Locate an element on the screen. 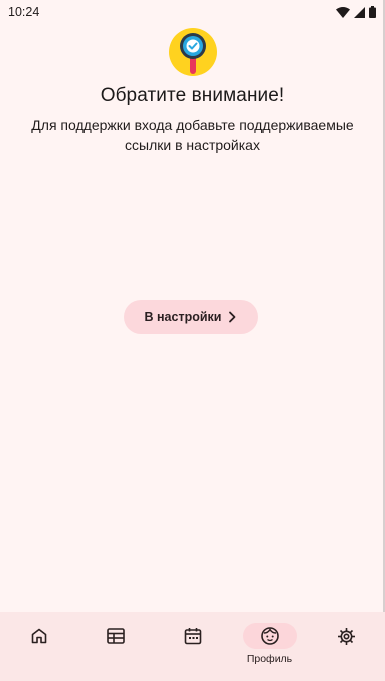  nav-label-profile: Профиль is located at coordinates (269, 659).